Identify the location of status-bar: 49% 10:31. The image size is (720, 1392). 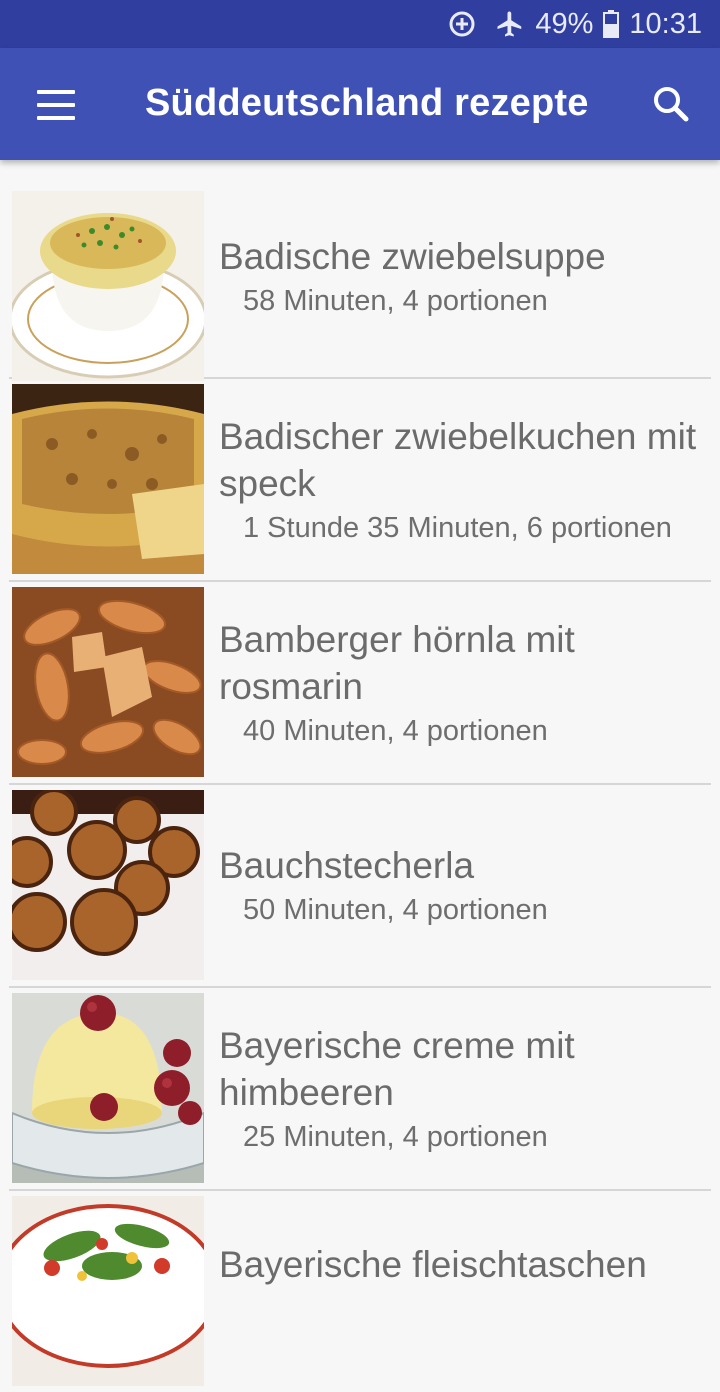
(360, 24).